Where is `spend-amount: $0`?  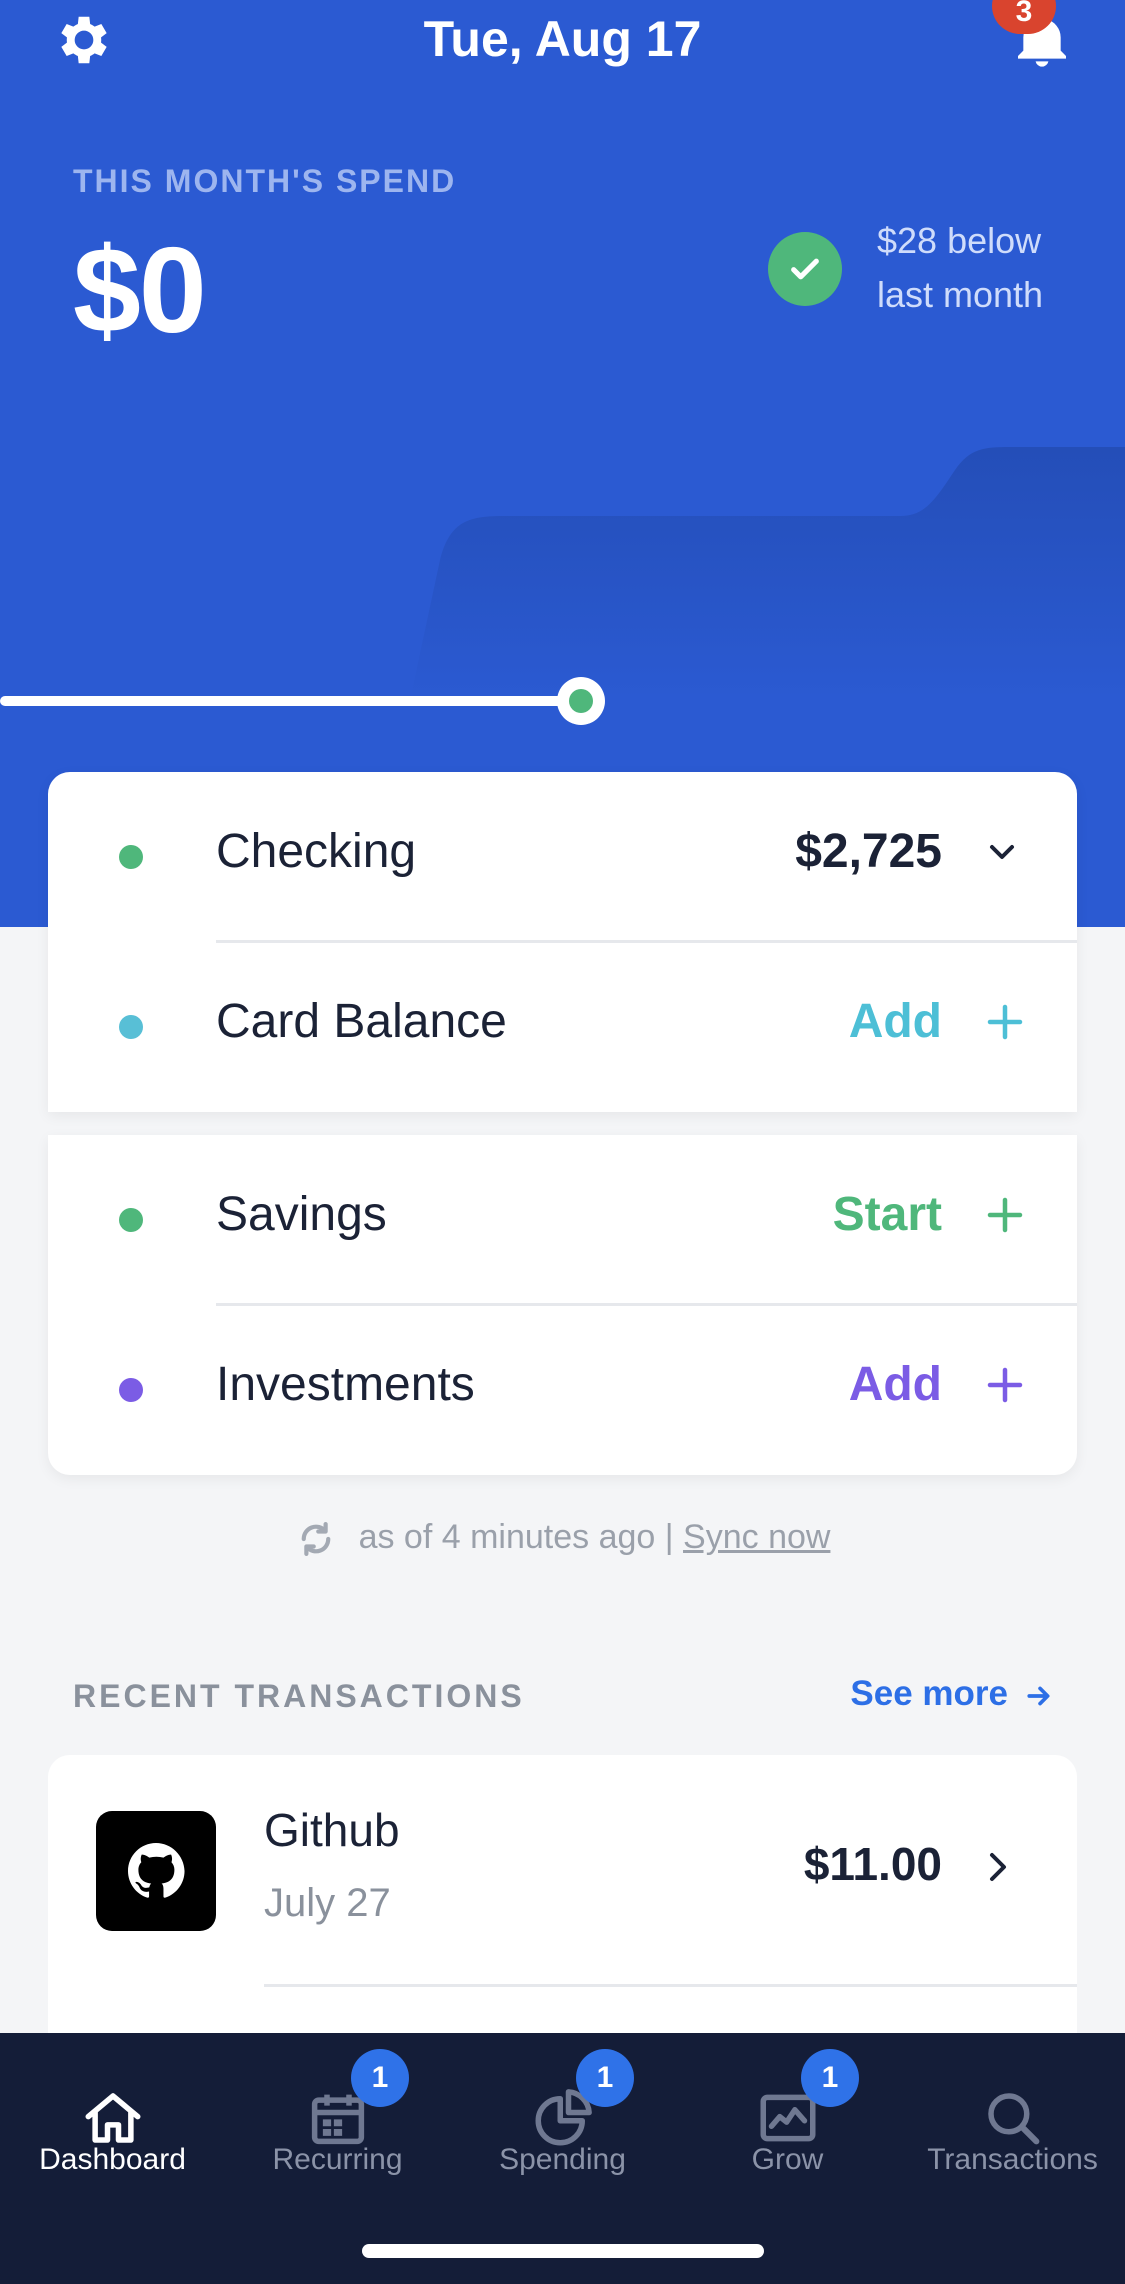
spend-amount: $0 is located at coordinates (140, 290).